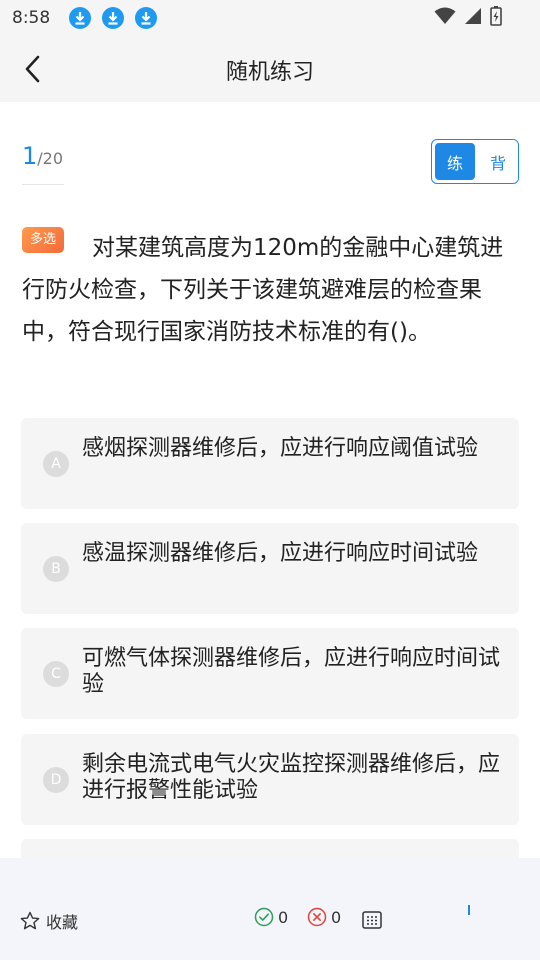  What do you see at coordinates (30, 156) in the screenshot?
I see `progress-current: 1` at bounding box center [30, 156].